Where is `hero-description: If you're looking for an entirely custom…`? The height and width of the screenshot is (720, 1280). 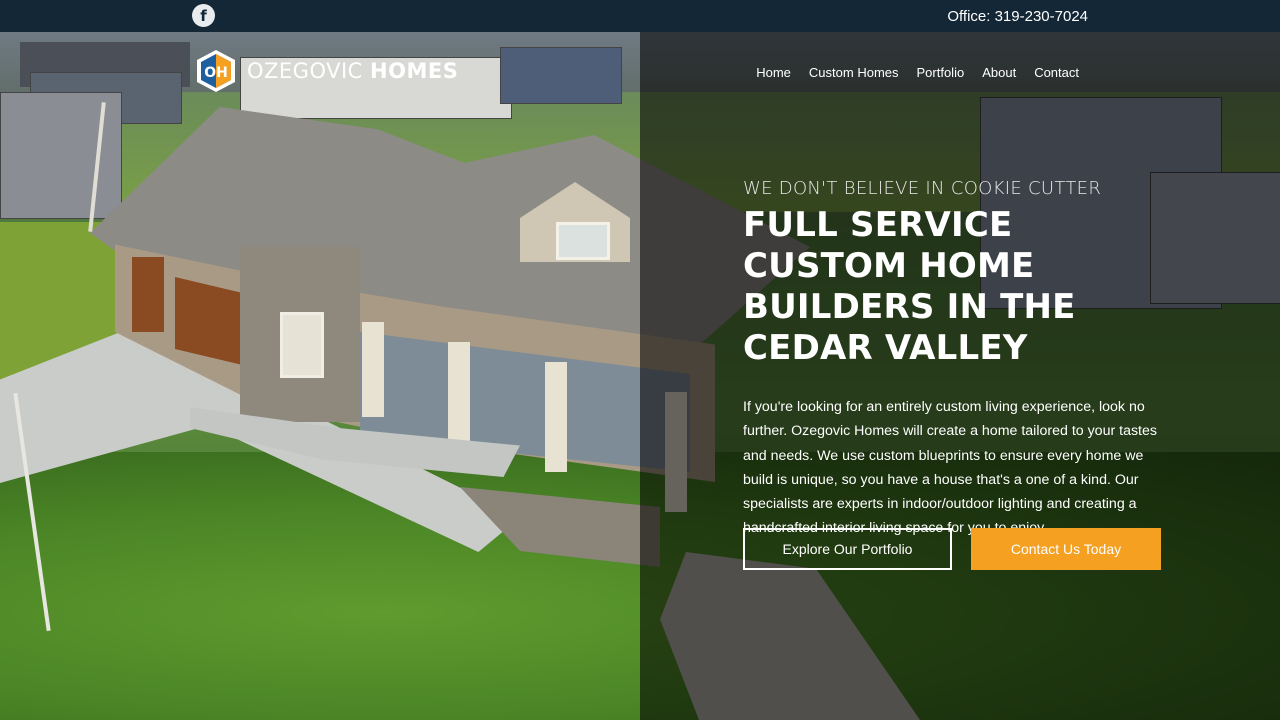
hero-description: If you're looking for an entirely custom… is located at coordinates (950, 468).